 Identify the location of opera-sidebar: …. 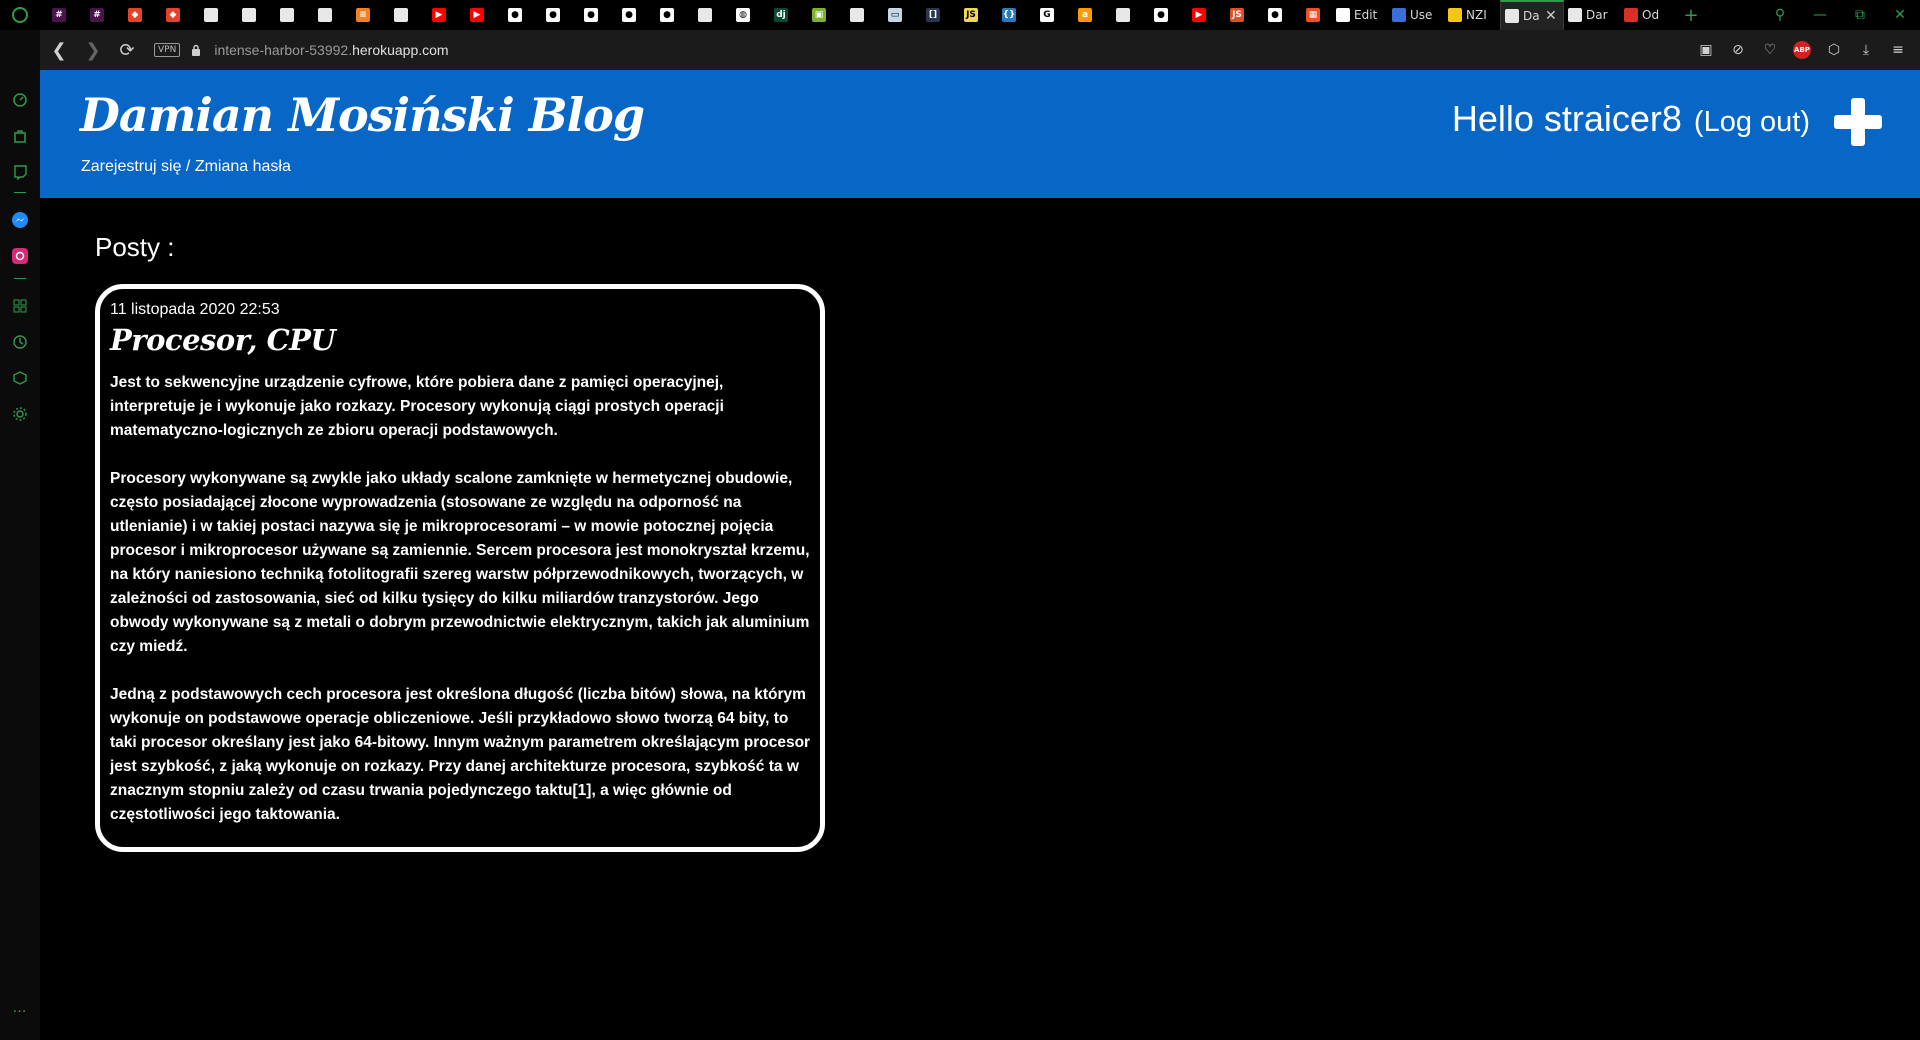
(20, 535).